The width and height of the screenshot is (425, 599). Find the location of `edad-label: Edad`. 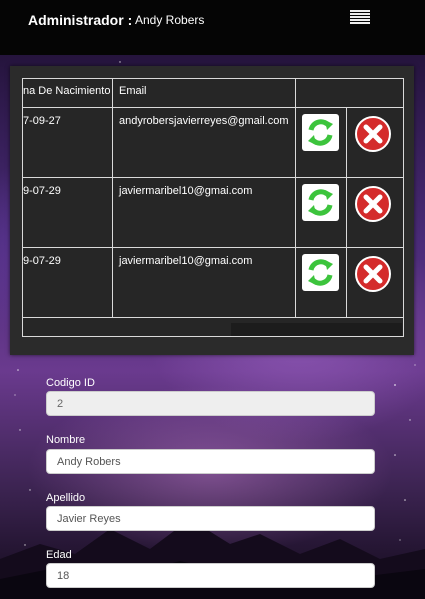

edad-label: Edad is located at coordinates (59, 555).